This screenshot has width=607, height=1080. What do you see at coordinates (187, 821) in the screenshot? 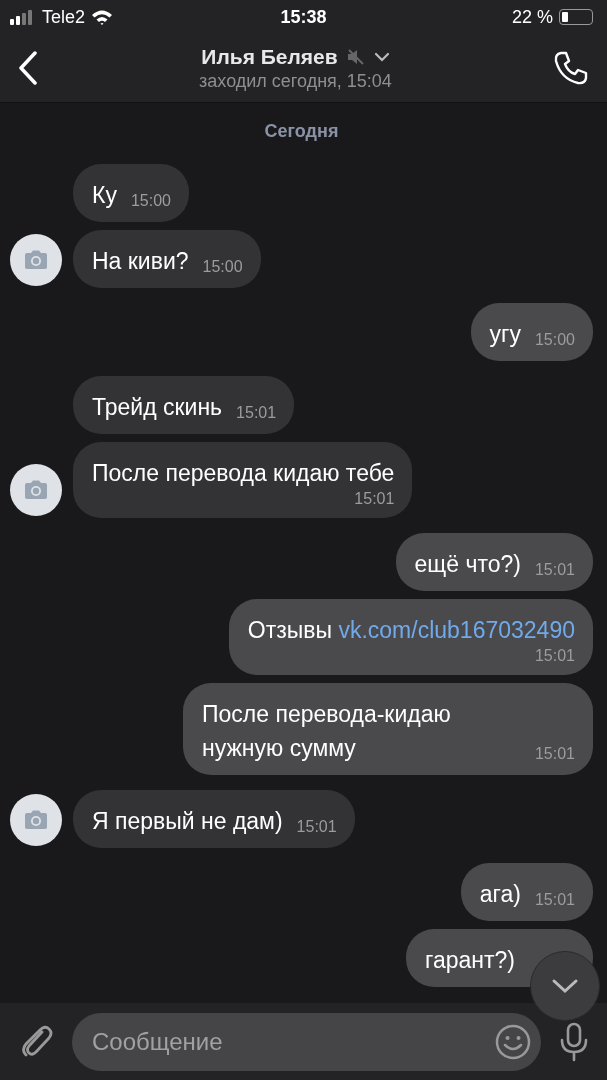
I see `message-text: Я первый не дам)` at bounding box center [187, 821].